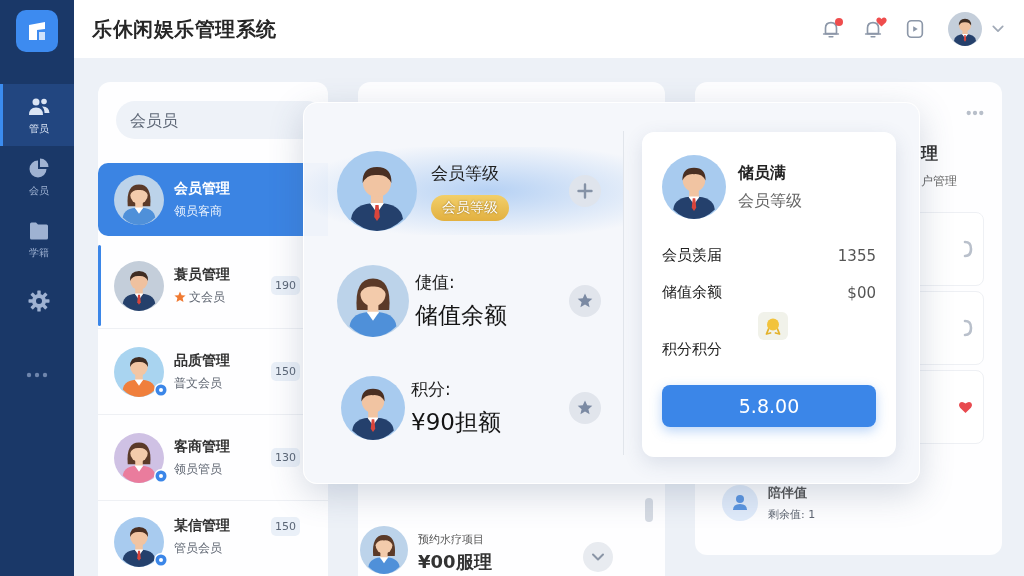  What do you see at coordinates (198, 383) in the screenshot?
I see `member-role: 普文会员` at bounding box center [198, 383].